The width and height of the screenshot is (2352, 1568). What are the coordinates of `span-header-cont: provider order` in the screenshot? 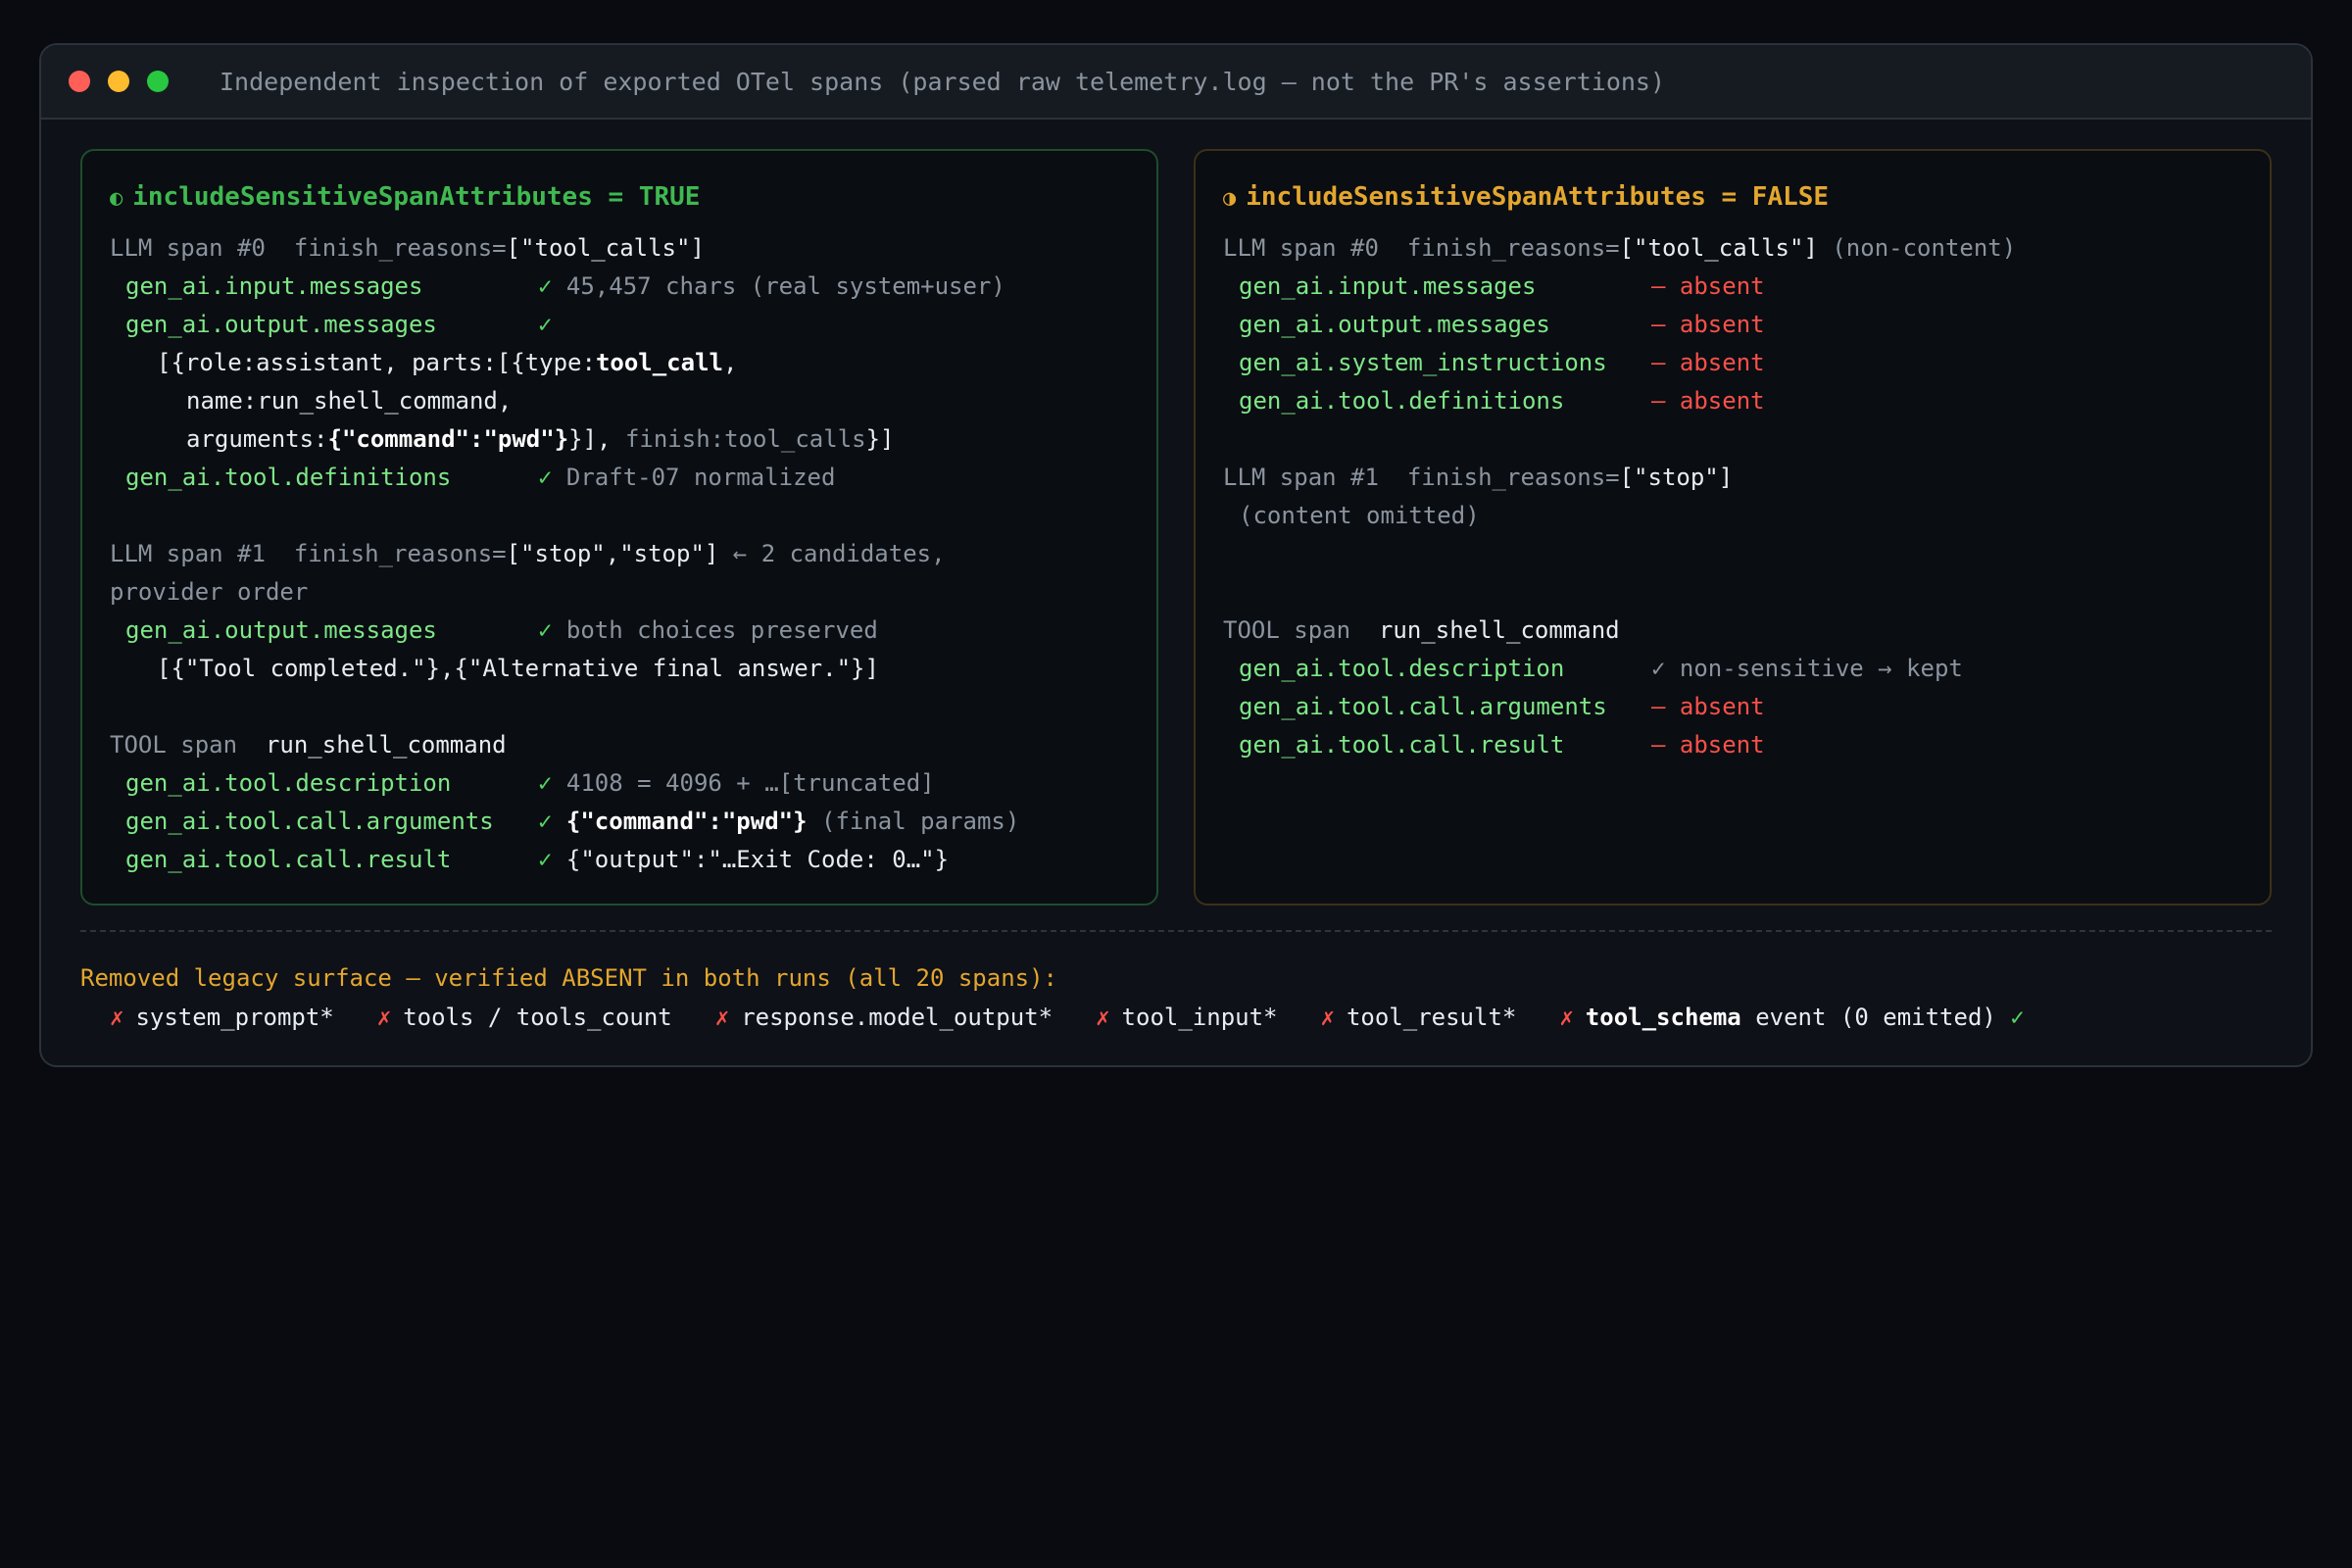 It's located at (209, 592).